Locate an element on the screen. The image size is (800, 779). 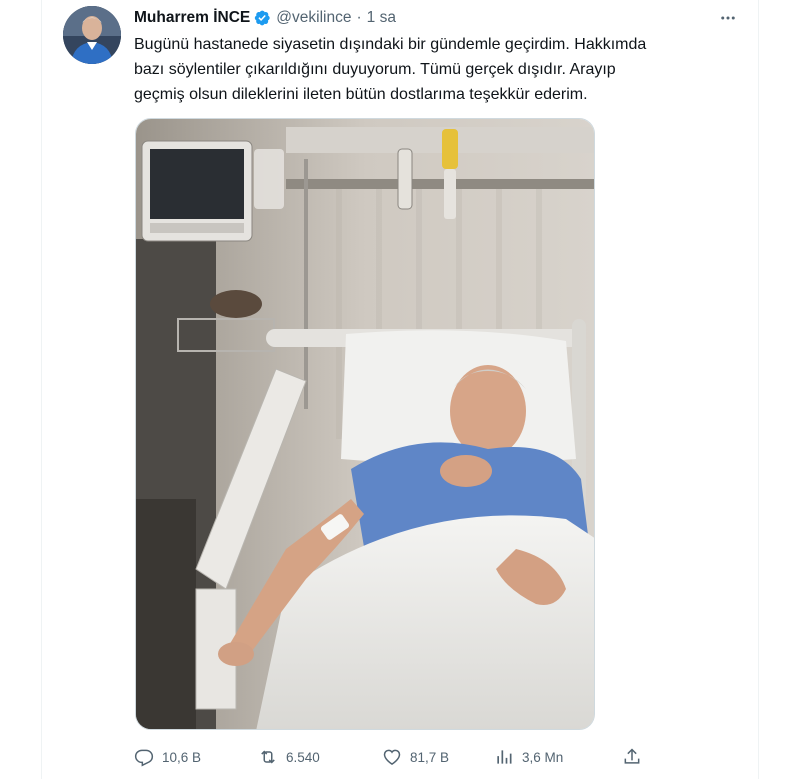
profile-photo-icon is located at coordinates (92, 35).